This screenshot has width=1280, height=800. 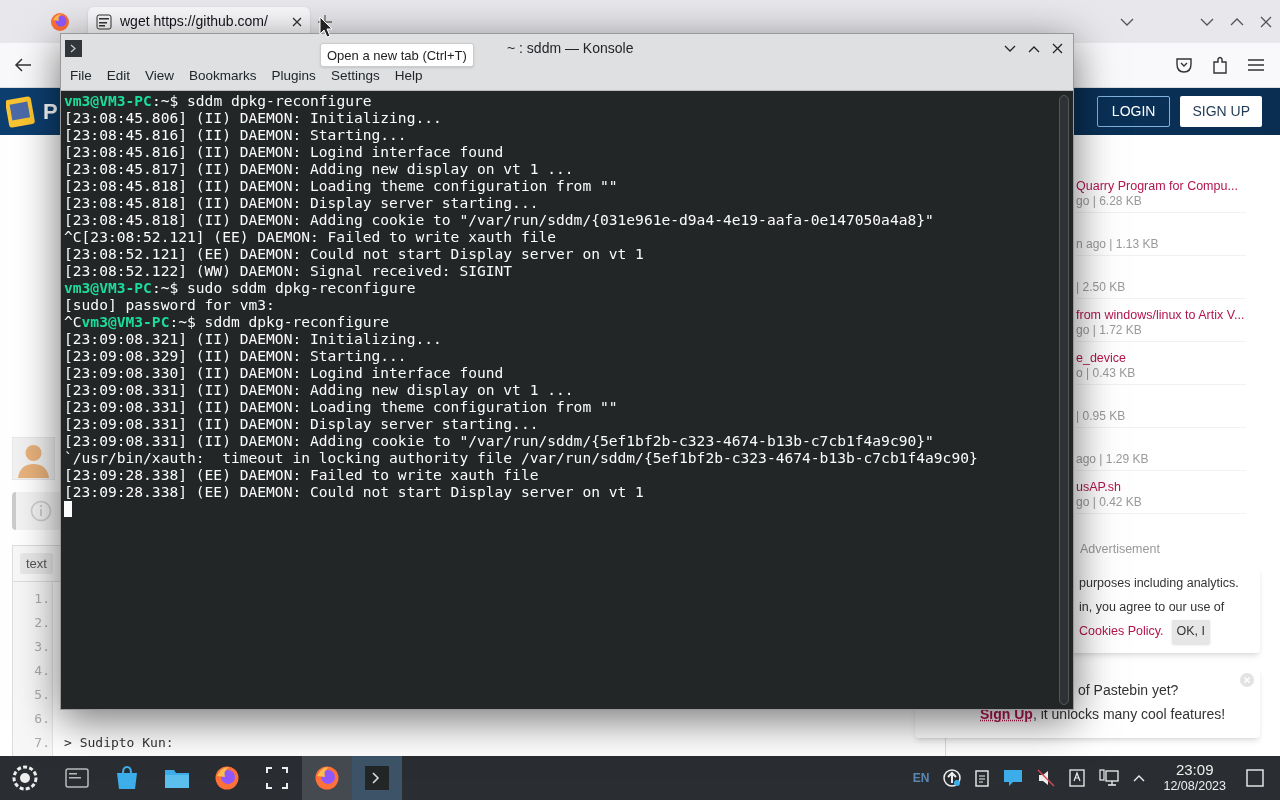 What do you see at coordinates (81, 76) in the screenshot?
I see `menu-item: File` at bounding box center [81, 76].